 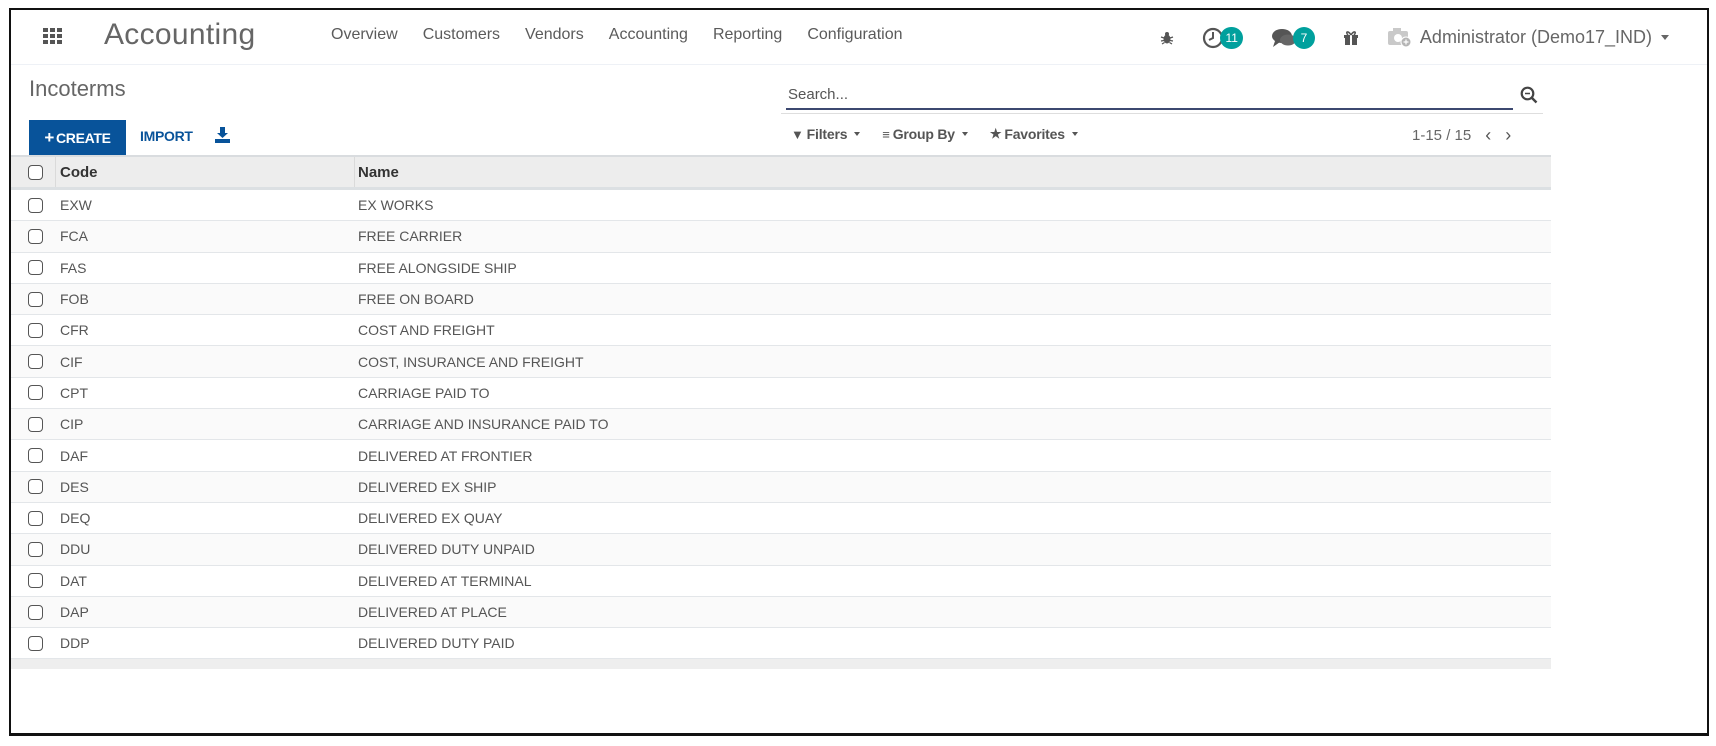 I want to click on table-row: DDU DELIVERED DUTY UNPAID, so click(x=781, y=550).